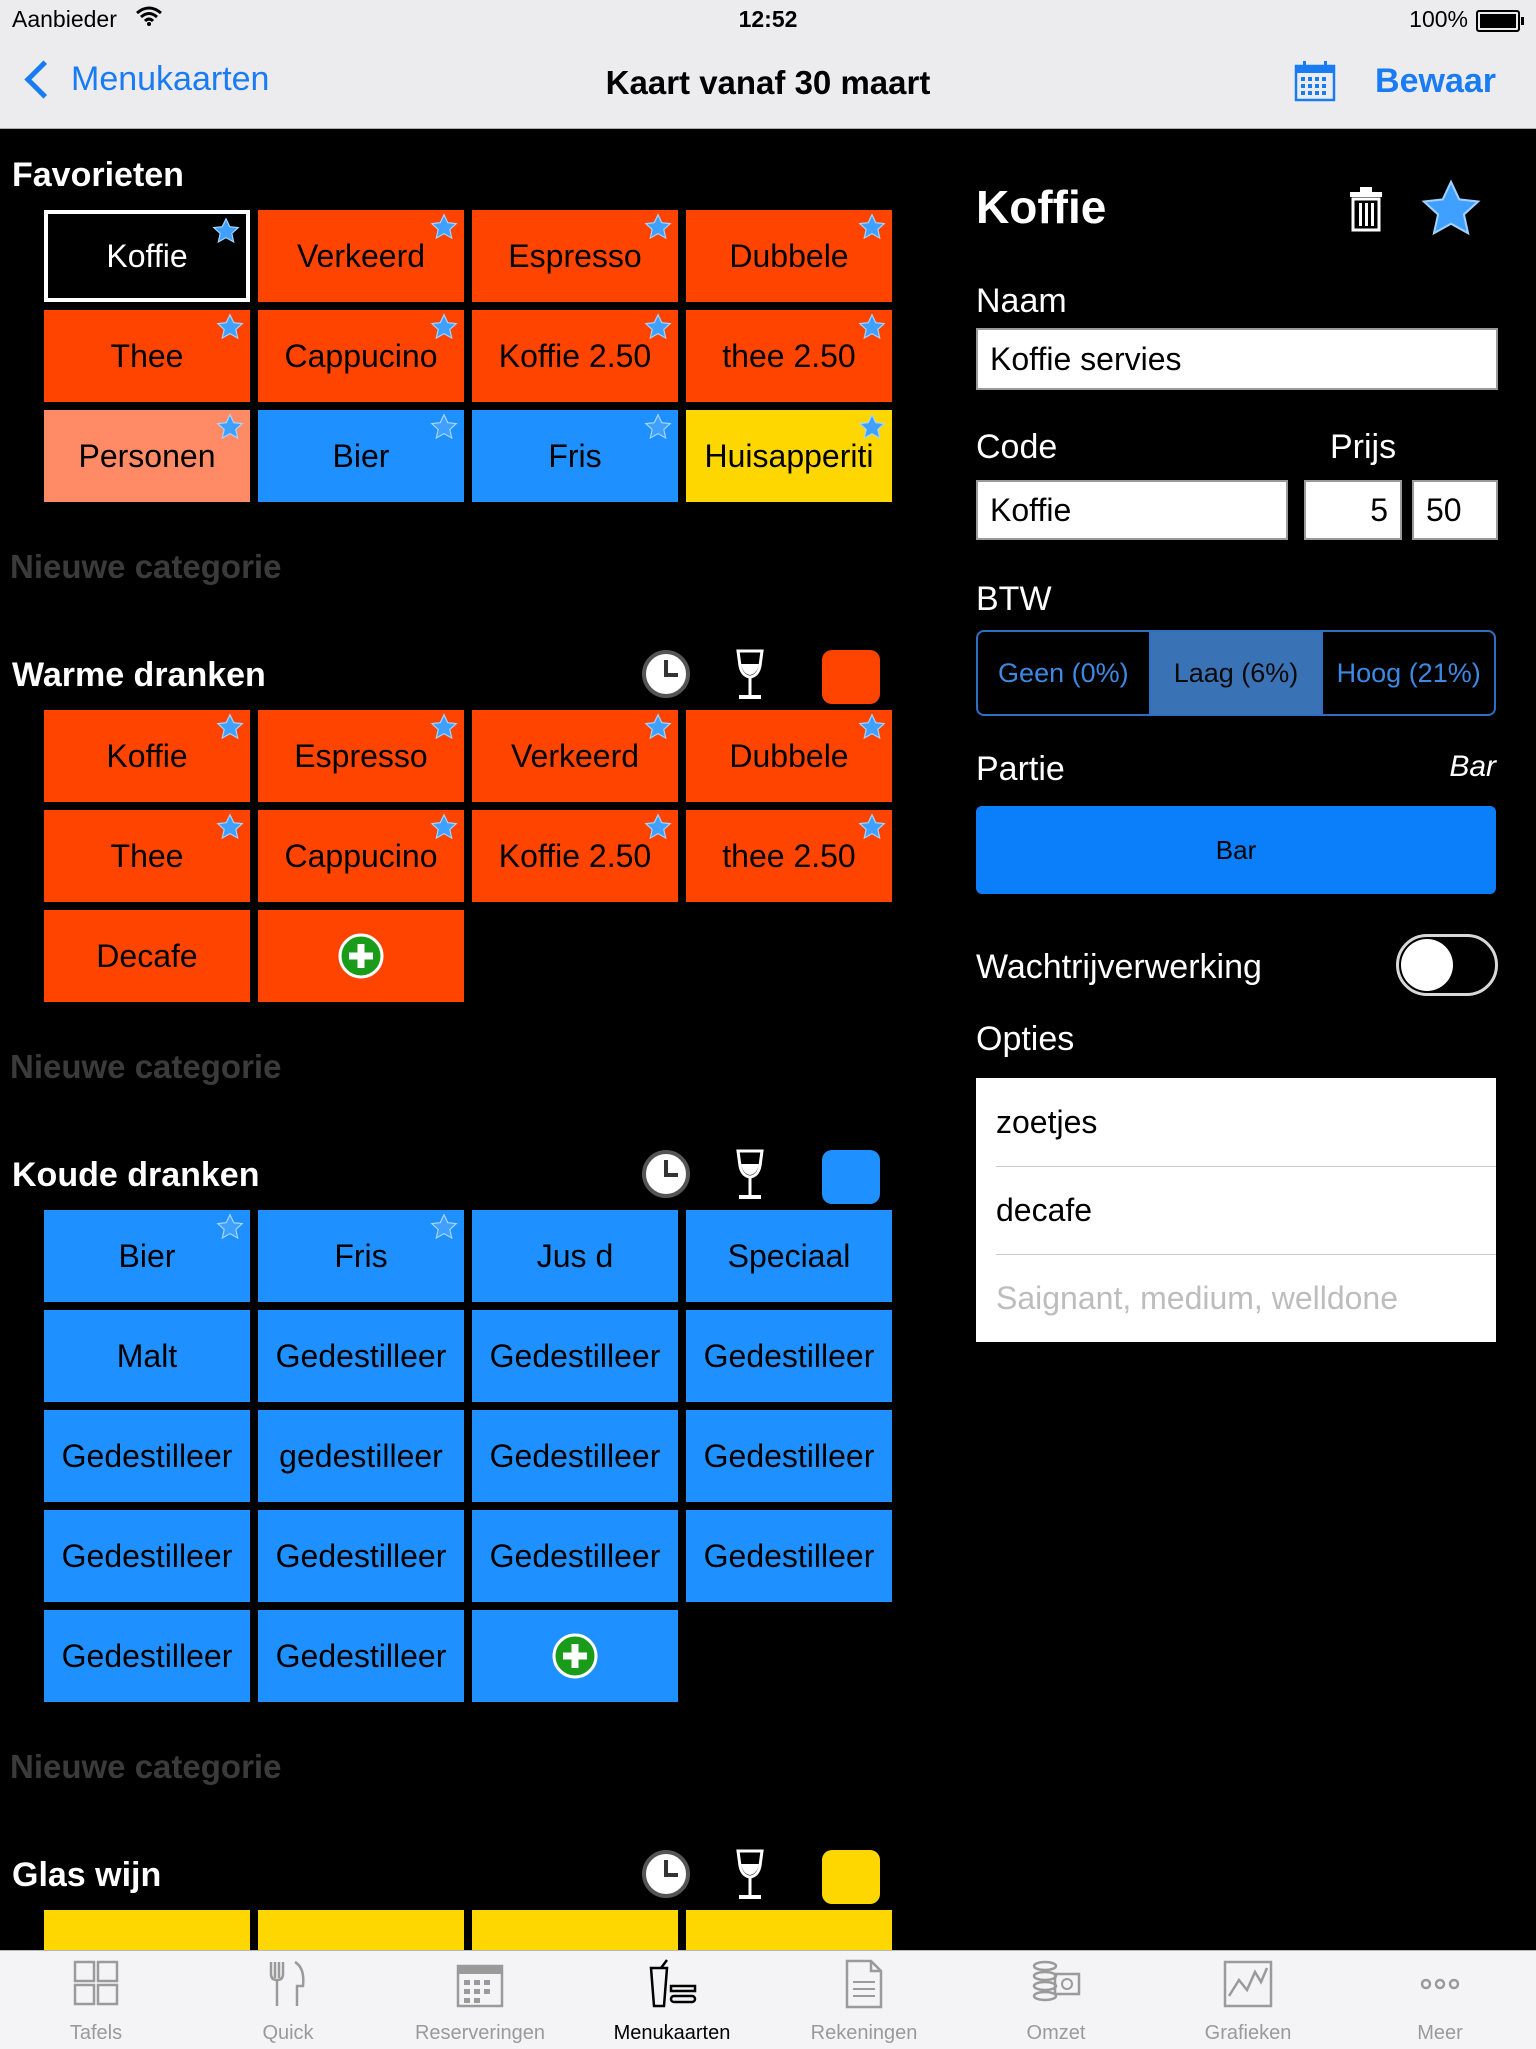 The height and width of the screenshot is (2049, 1536). I want to click on calendar-icon, so click(1315, 81).